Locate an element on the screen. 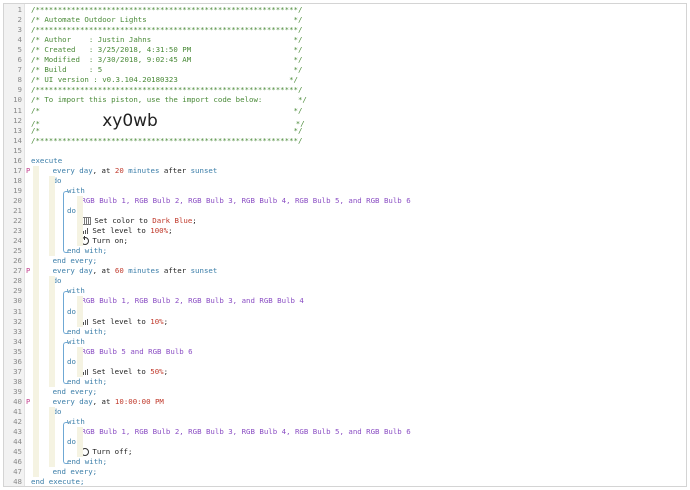  execute-keyword: execute is located at coordinates (47, 160).